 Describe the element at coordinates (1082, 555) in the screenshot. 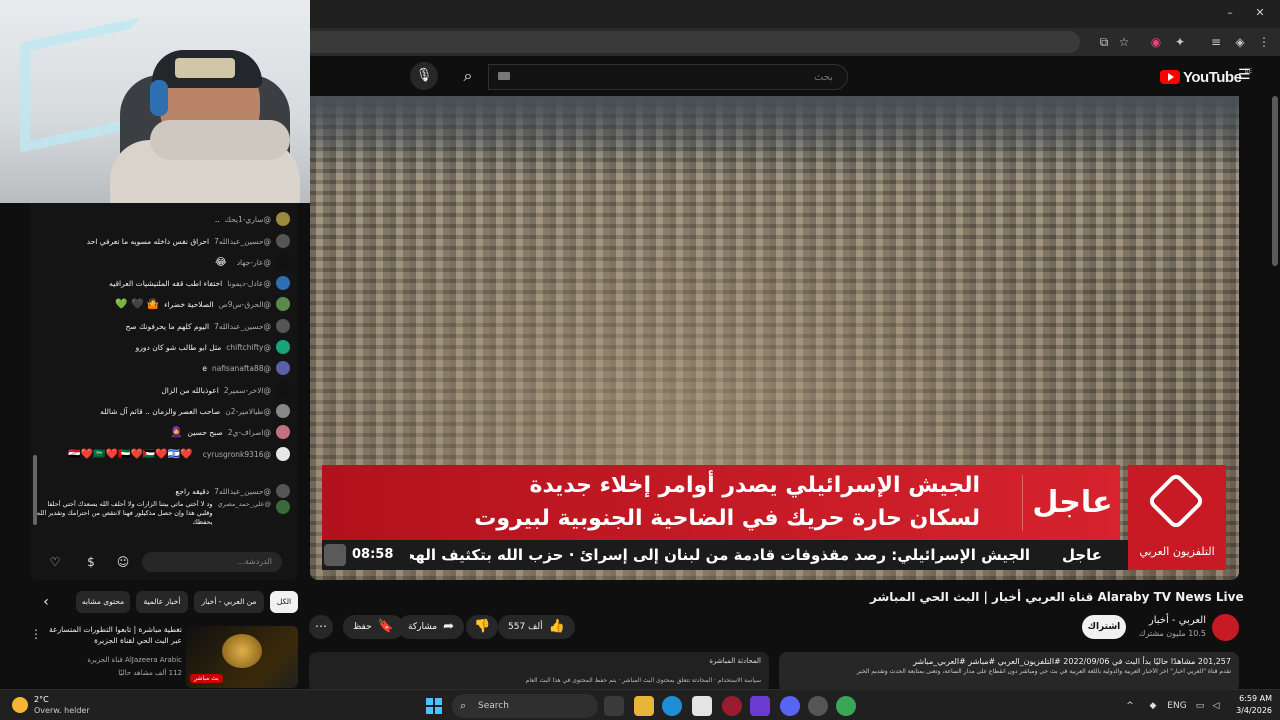

I see `ticker-urgent-label: عاجل` at that location.